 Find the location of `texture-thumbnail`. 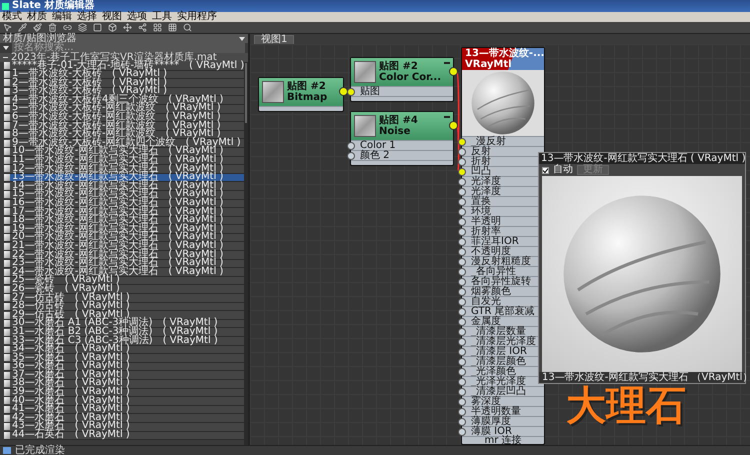

texture-thumbnail is located at coordinates (273, 92).